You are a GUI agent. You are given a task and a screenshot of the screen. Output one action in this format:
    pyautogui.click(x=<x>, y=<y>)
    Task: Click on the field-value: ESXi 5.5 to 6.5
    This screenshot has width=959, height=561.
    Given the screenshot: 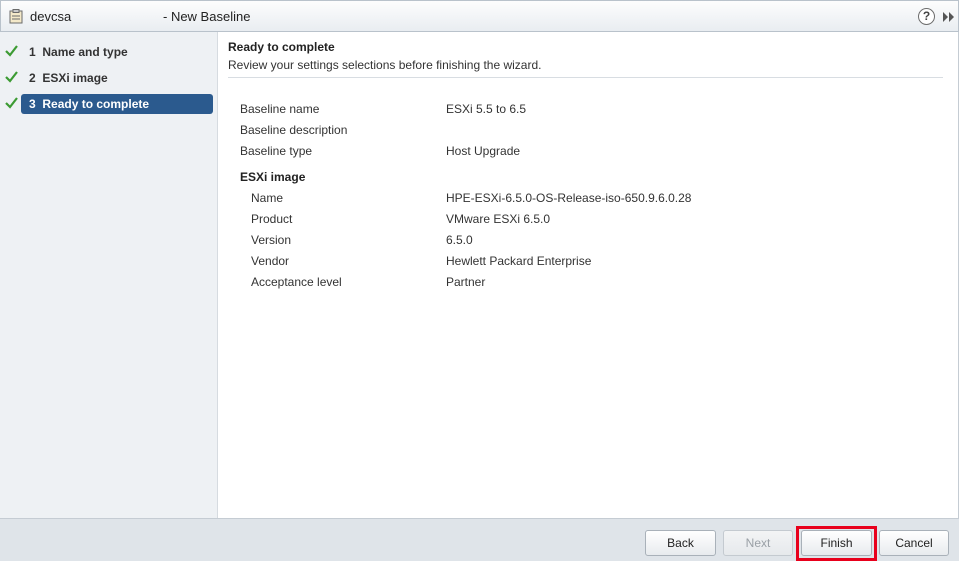 What is the action you would take?
    pyautogui.click(x=486, y=109)
    